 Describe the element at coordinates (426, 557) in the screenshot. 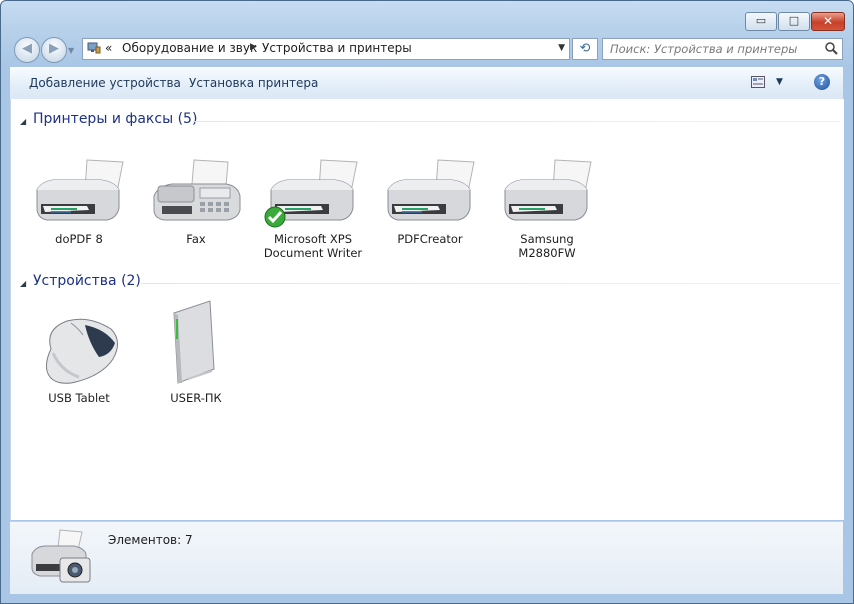

I see `details-pane: Элементов: 7` at that location.